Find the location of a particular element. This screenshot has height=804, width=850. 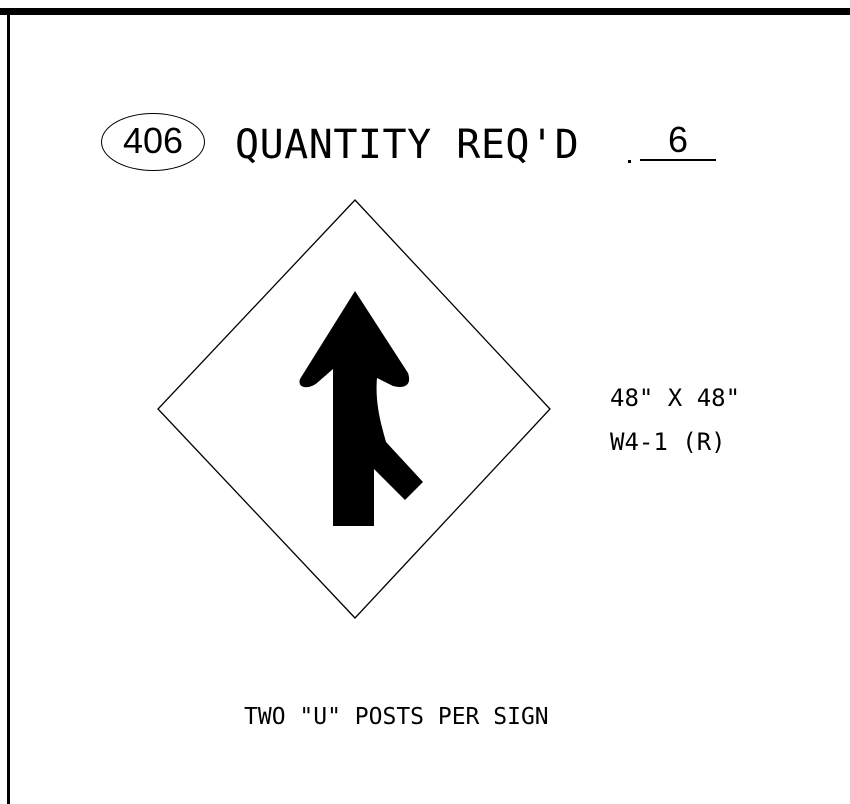

quantity-label: QUANTITY REQ'D is located at coordinates (407, 145).